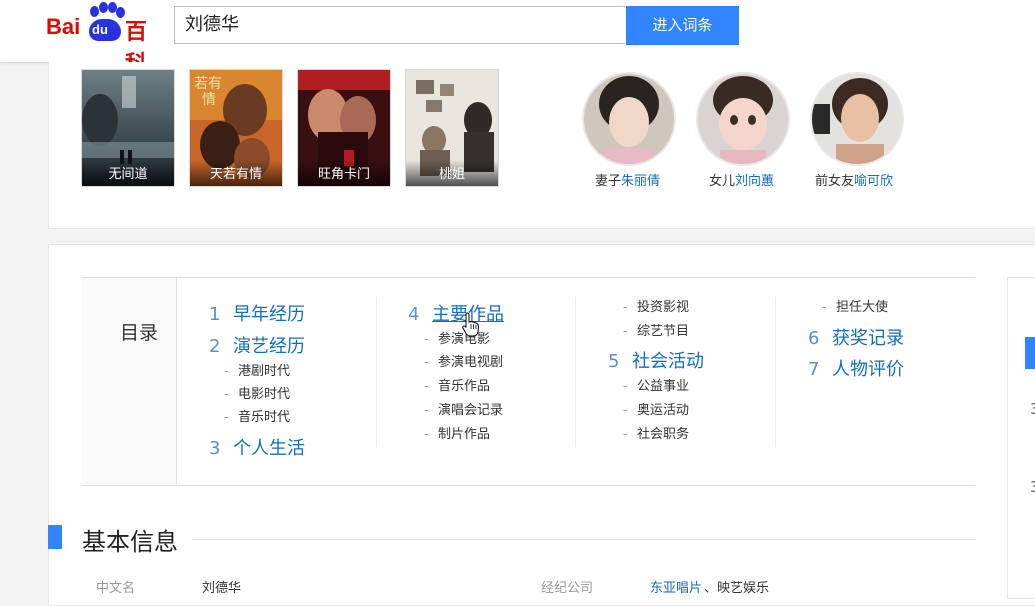  I want to click on toc-item-career: 2 演艺经历, so click(257, 345).